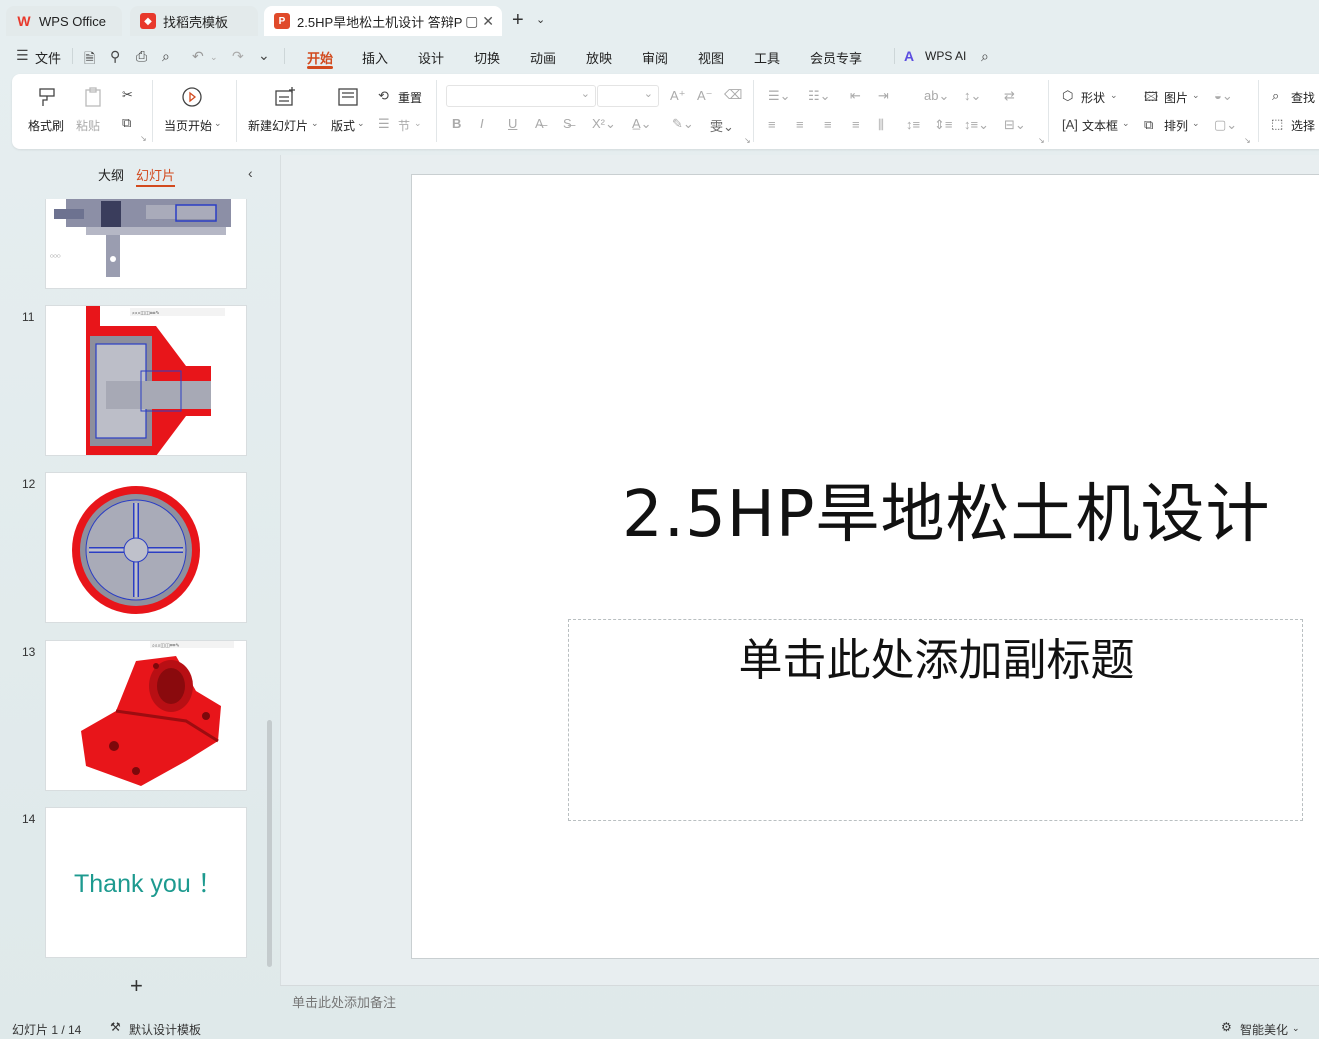 The width and height of the screenshot is (1319, 1039). I want to click on align-left-icon: ≡, so click(772, 124).